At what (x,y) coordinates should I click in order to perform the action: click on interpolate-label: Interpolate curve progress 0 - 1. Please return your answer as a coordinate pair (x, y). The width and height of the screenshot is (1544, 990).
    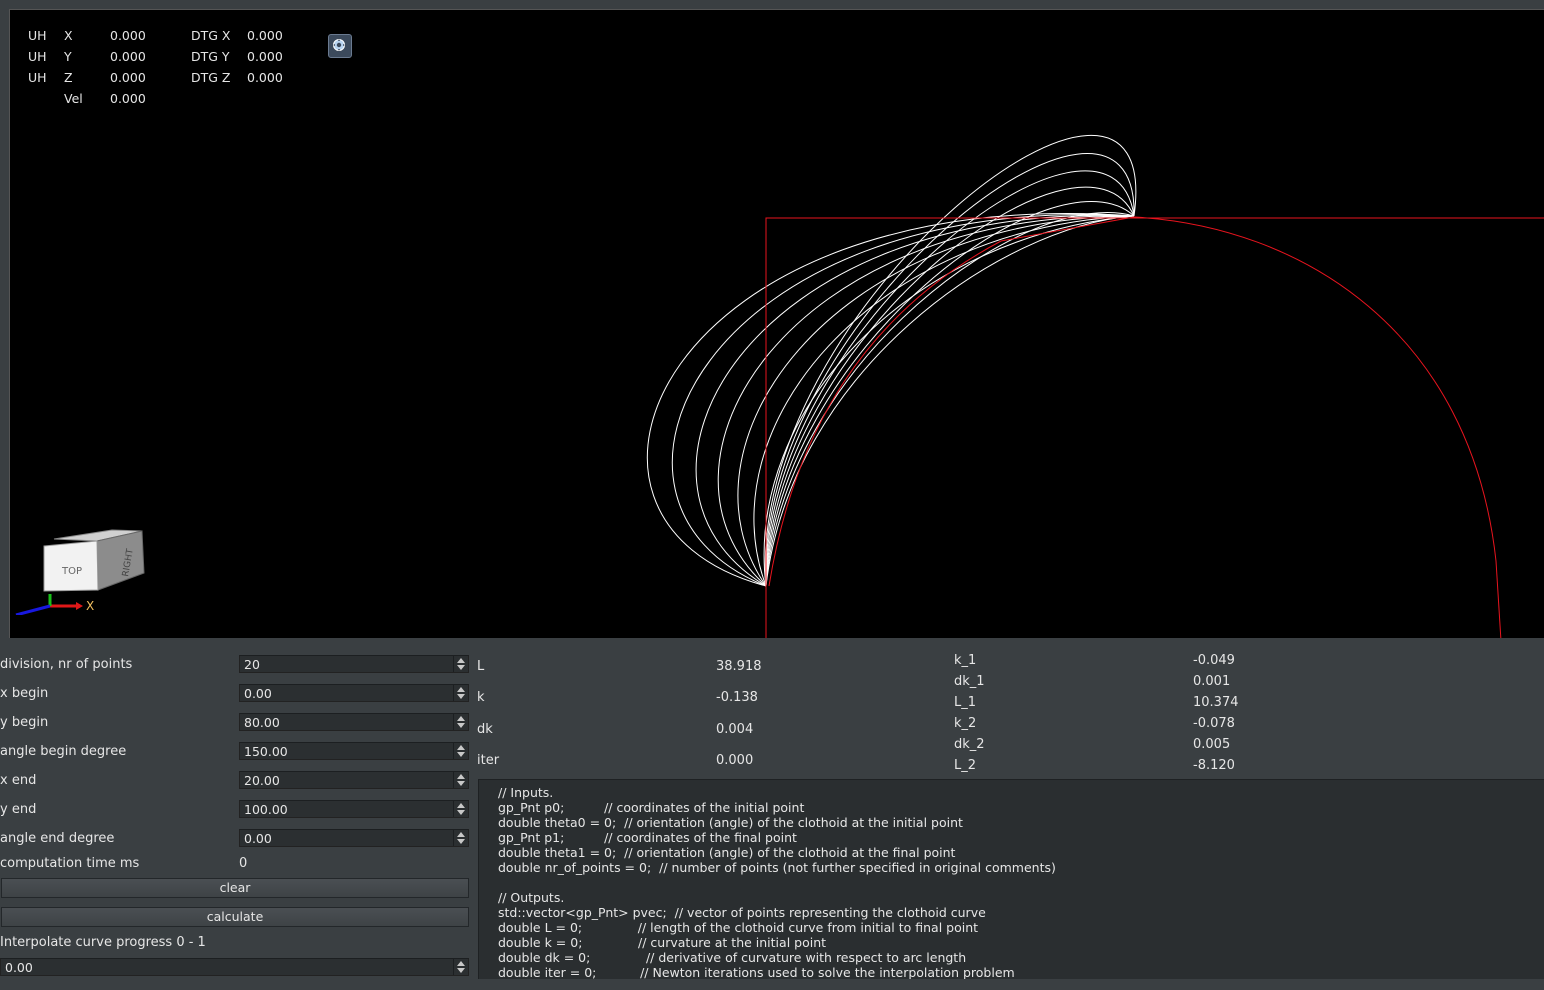
    Looking at the image, I should click on (103, 942).